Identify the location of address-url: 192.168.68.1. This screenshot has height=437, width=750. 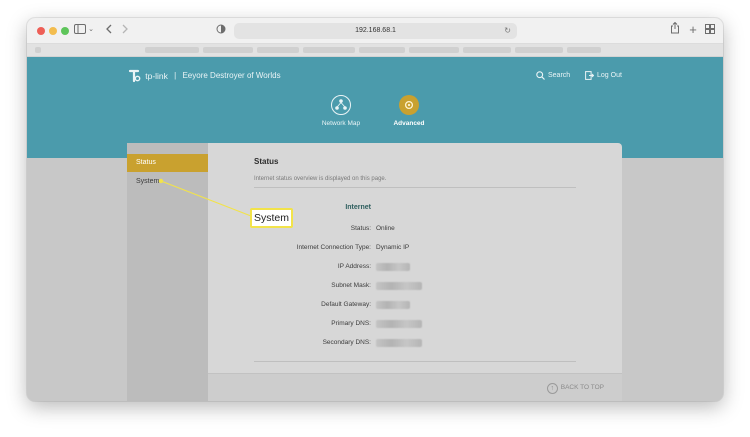
(375, 30).